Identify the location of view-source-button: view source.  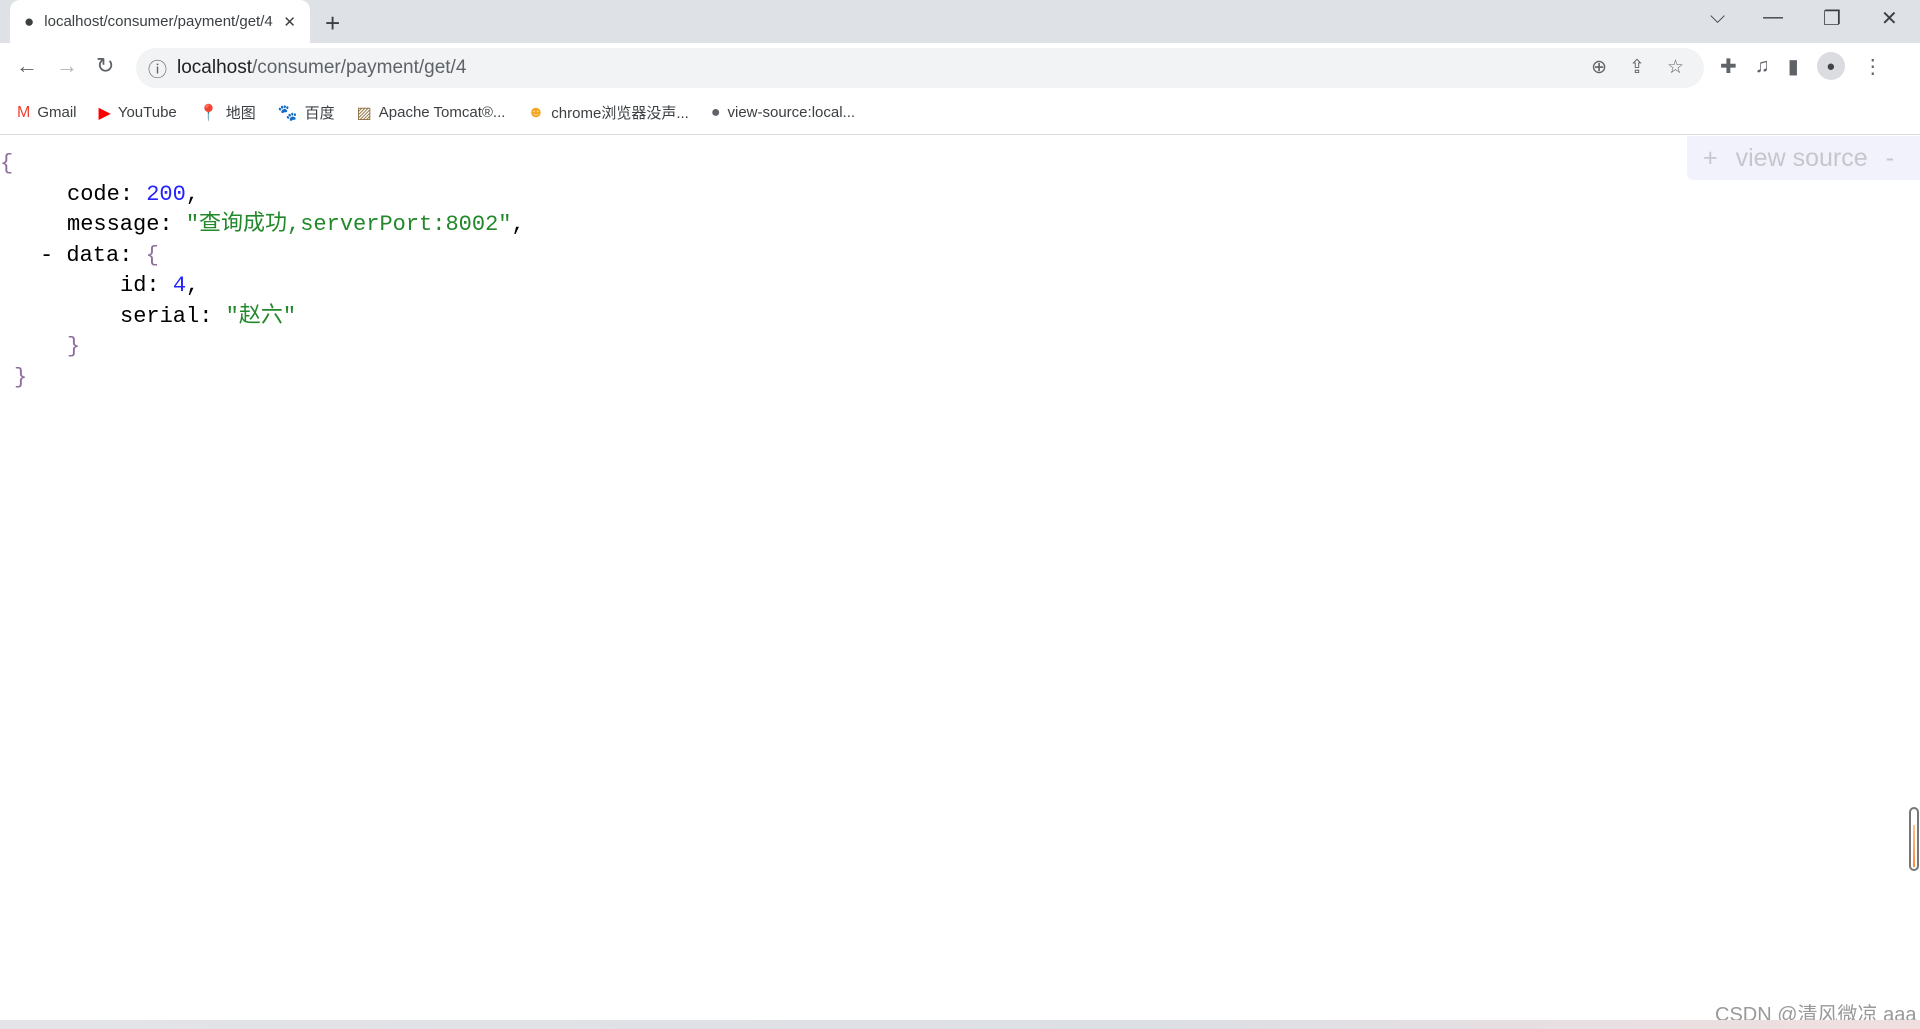
(1802, 158).